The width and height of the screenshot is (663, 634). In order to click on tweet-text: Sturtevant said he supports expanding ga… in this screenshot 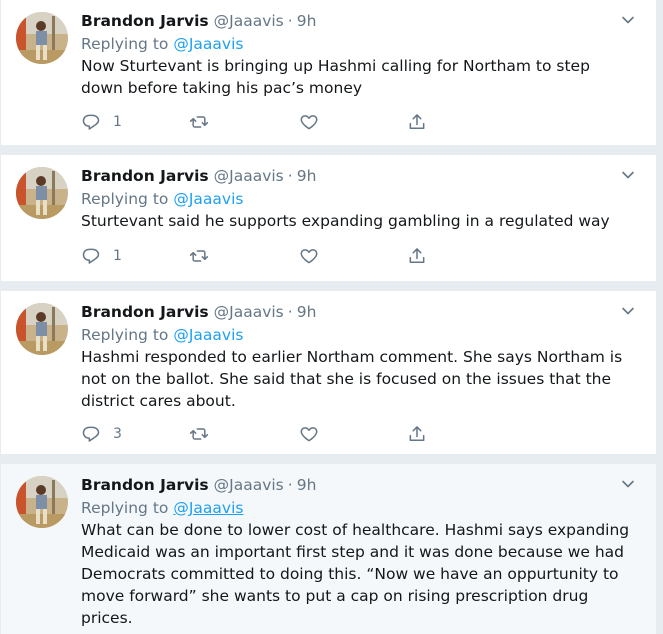, I will do `click(345, 221)`.